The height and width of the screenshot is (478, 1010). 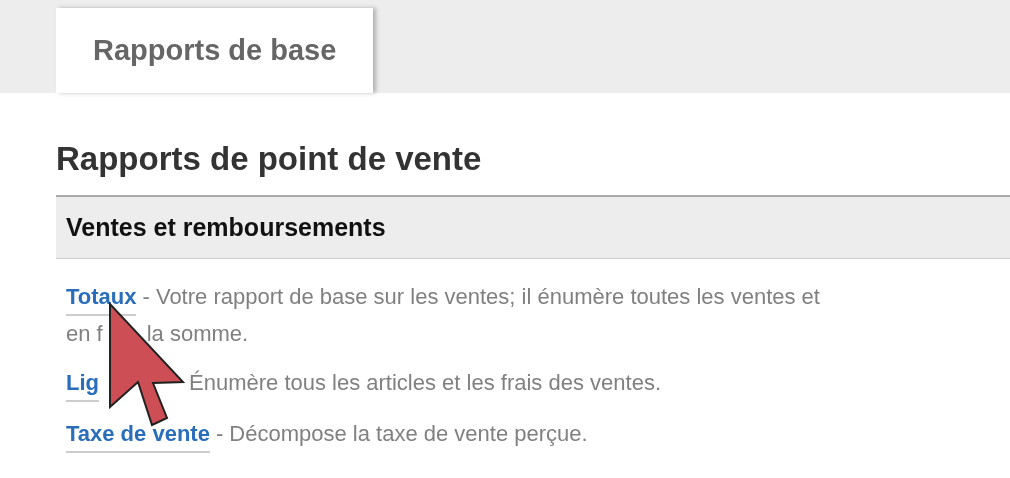 What do you see at coordinates (84, 334) in the screenshot?
I see `report-description: en f` at bounding box center [84, 334].